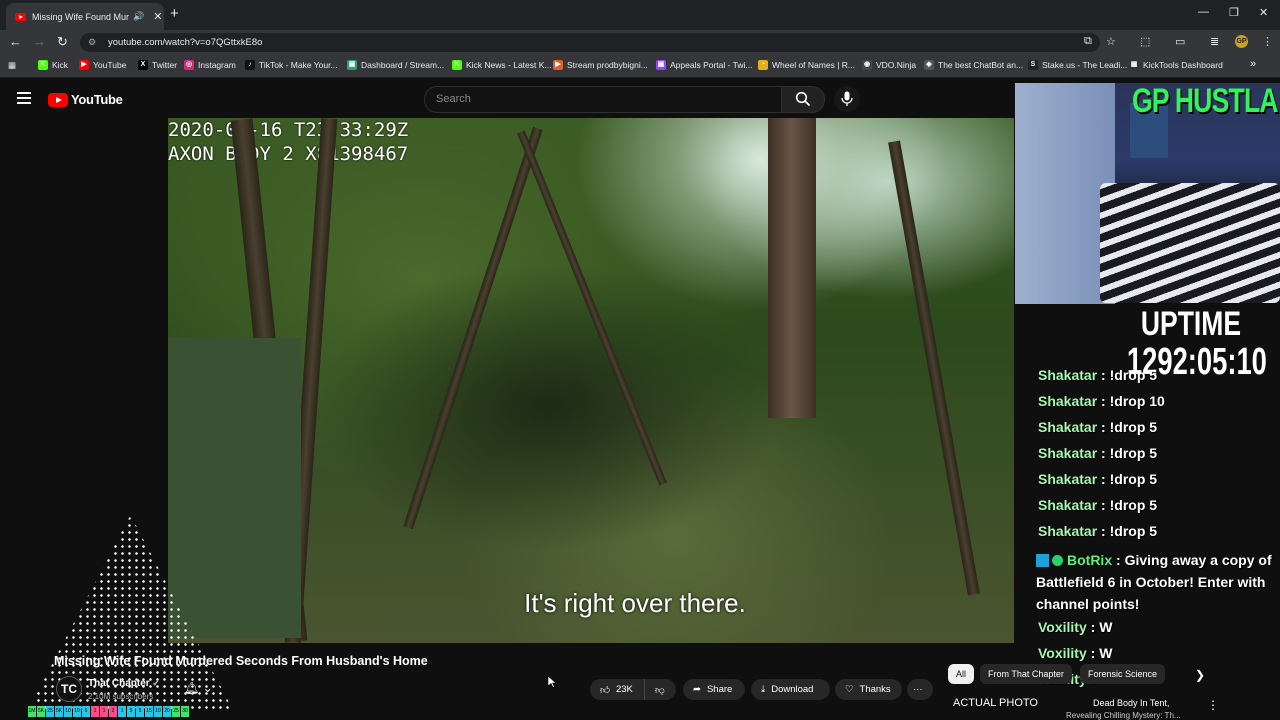 The image size is (1280, 720). I want to click on bookmarks-overflow-icon: », so click(1253, 64).